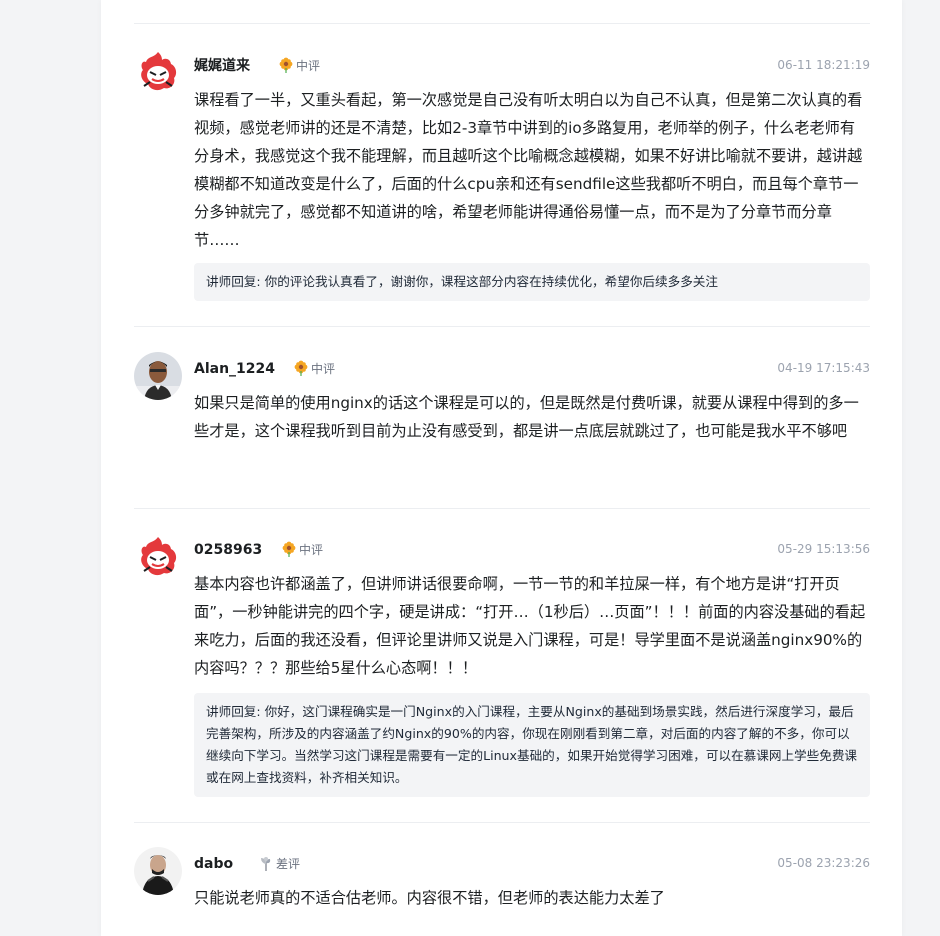  Describe the element at coordinates (213, 864) in the screenshot. I see `username: dabo` at that location.